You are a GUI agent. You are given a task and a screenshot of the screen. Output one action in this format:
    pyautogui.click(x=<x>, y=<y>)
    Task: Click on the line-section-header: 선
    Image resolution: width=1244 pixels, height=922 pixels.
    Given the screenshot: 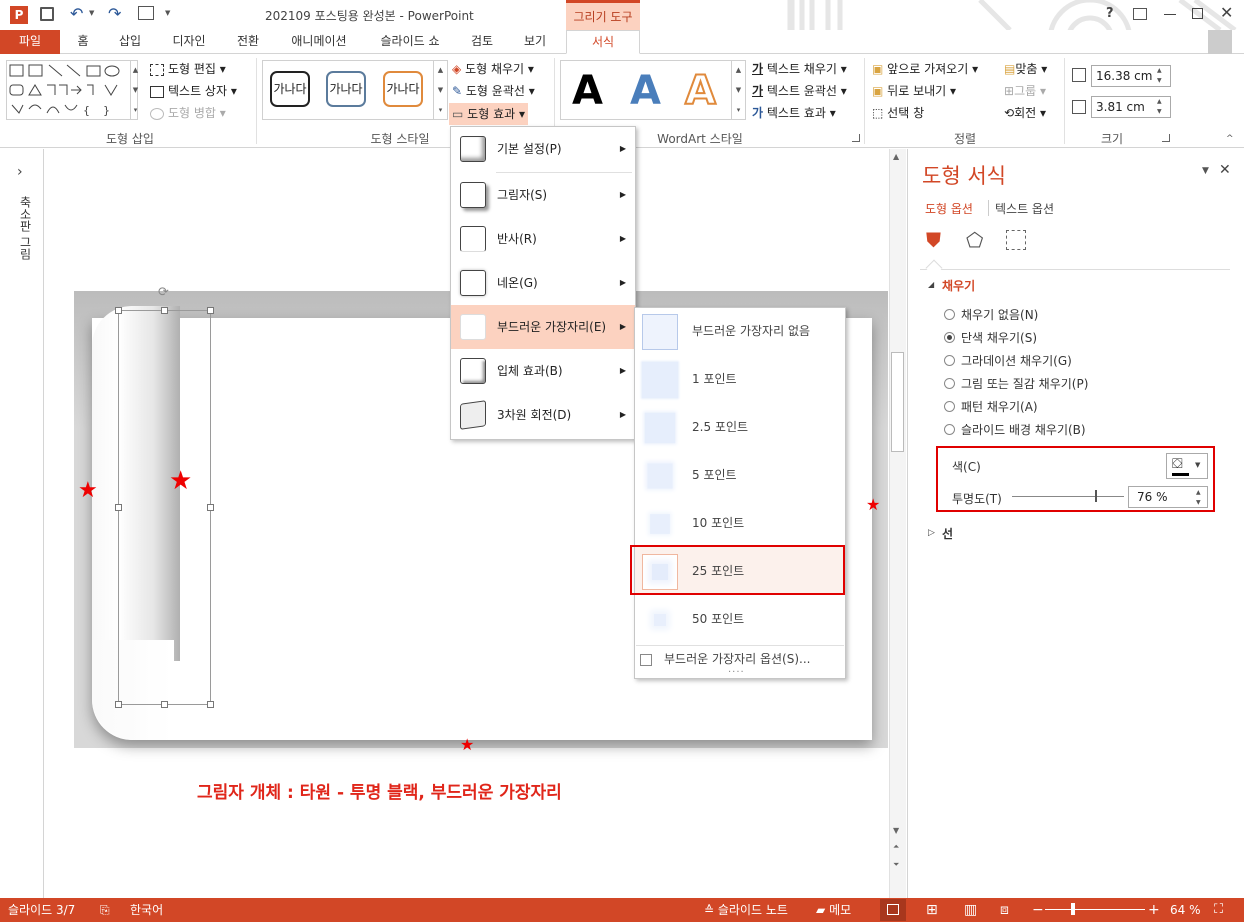 What is the action you would take?
    pyautogui.click(x=947, y=533)
    